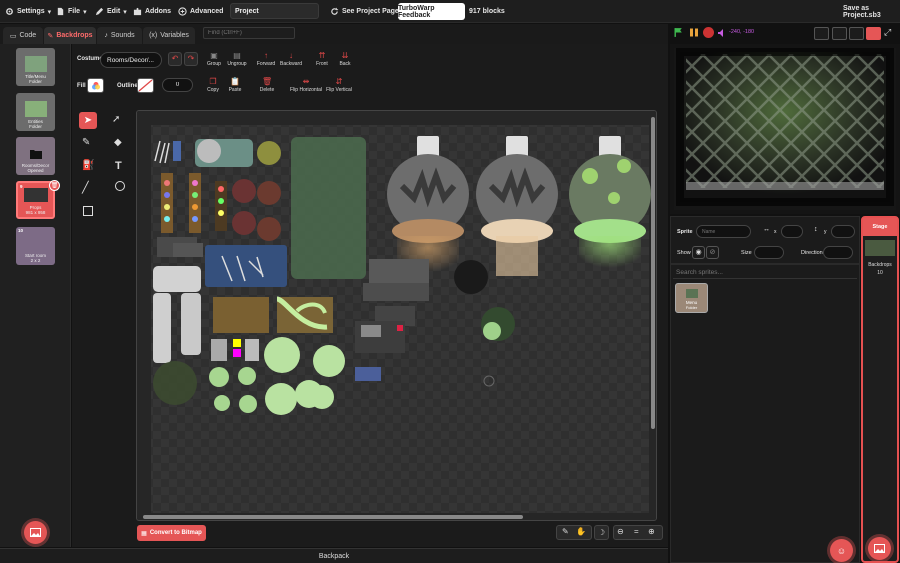 The width and height of the screenshot is (900, 563). Describe the element at coordinates (651, 531) in the screenshot. I see `zoom-in-icon: ⊕` at that location.